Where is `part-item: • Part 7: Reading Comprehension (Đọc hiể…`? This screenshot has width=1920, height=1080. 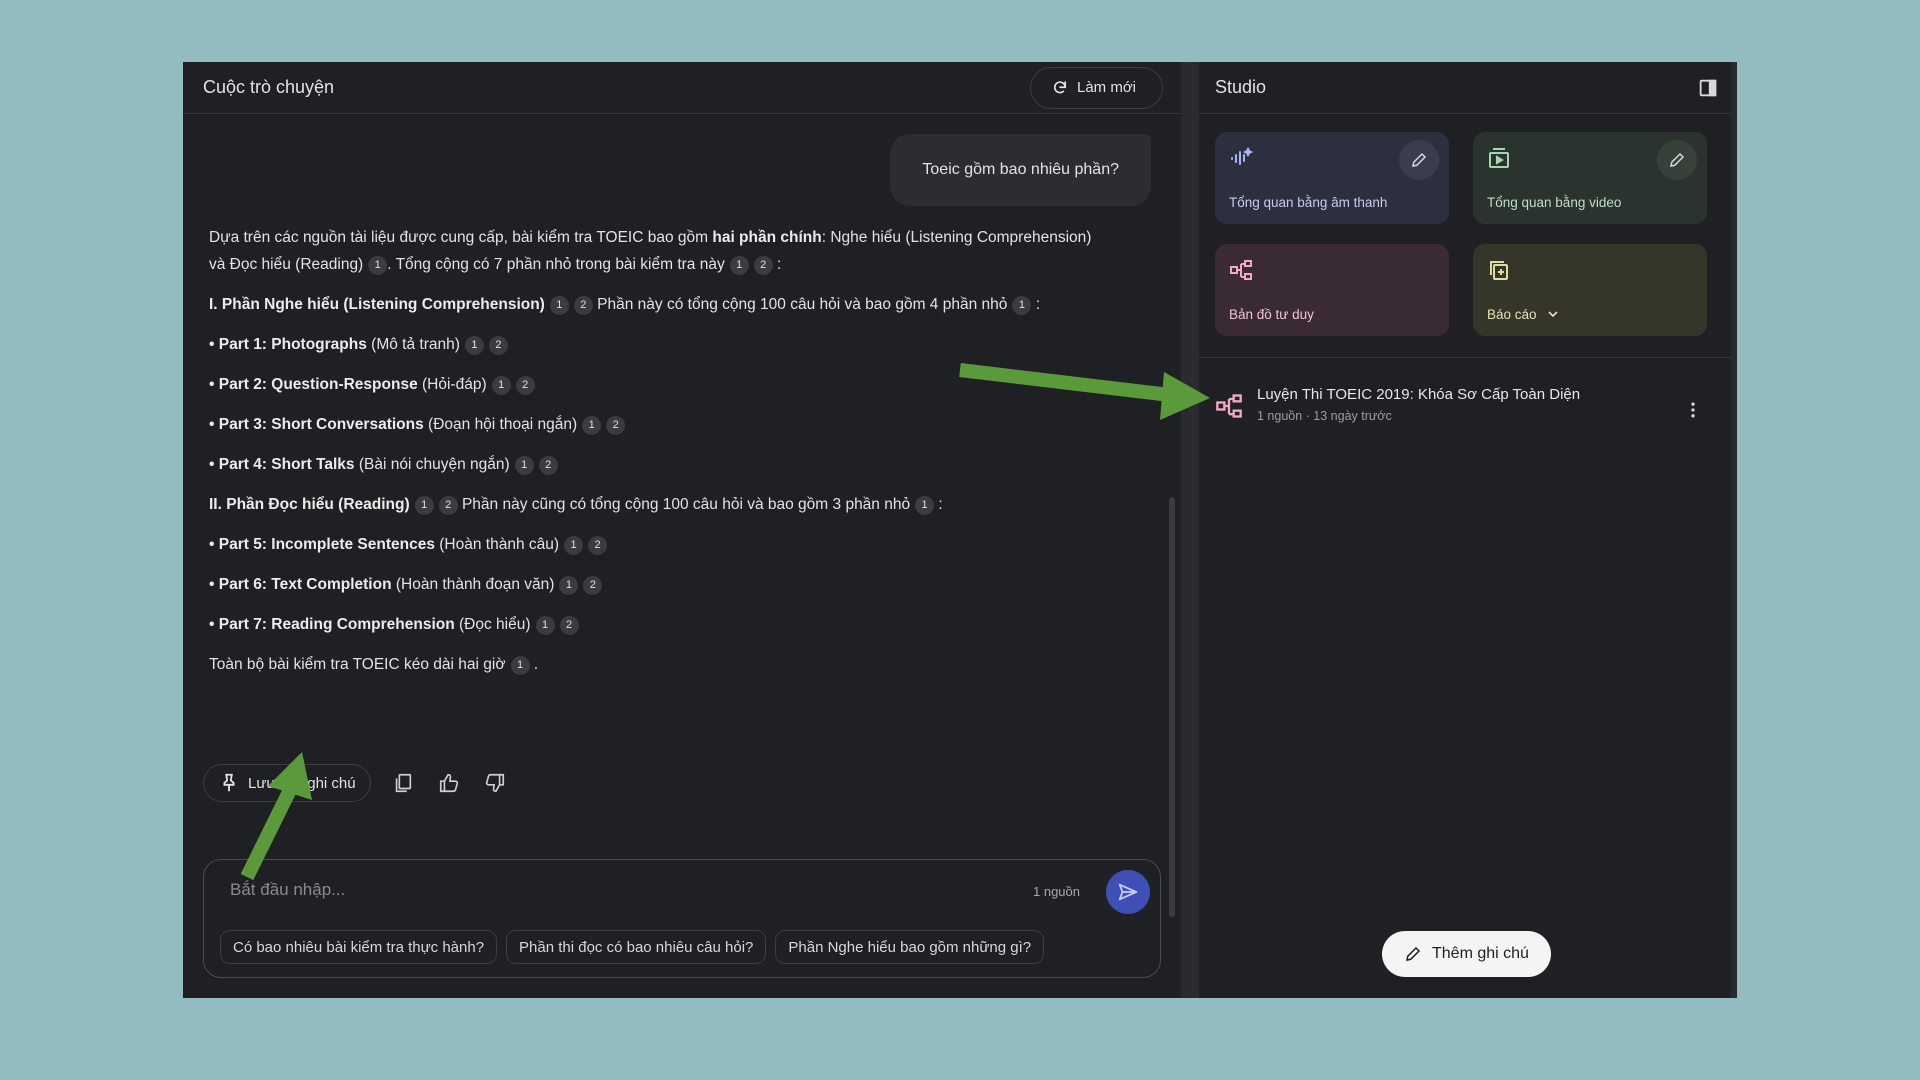 part-item: • Part 7: Reading Comprehension (Đọc hiể… is located at coordinates (659, 624).